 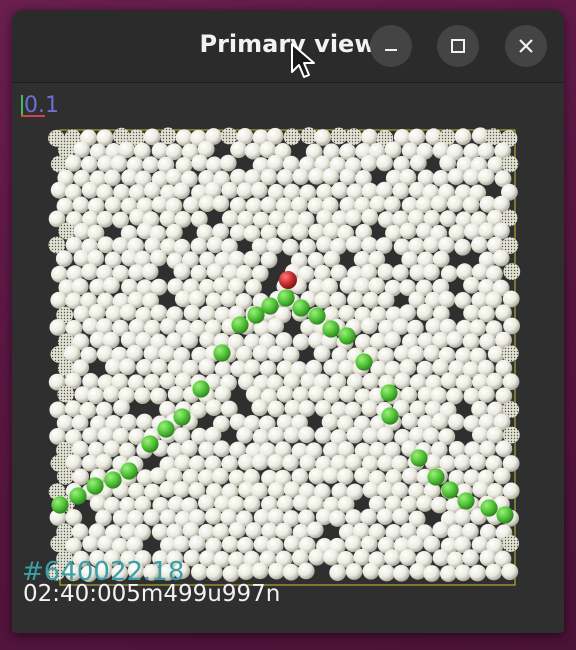 What do you see at coordinates (458, 46) in the screenshot?
I see `maximize-button` at bounding box center [458, 46].